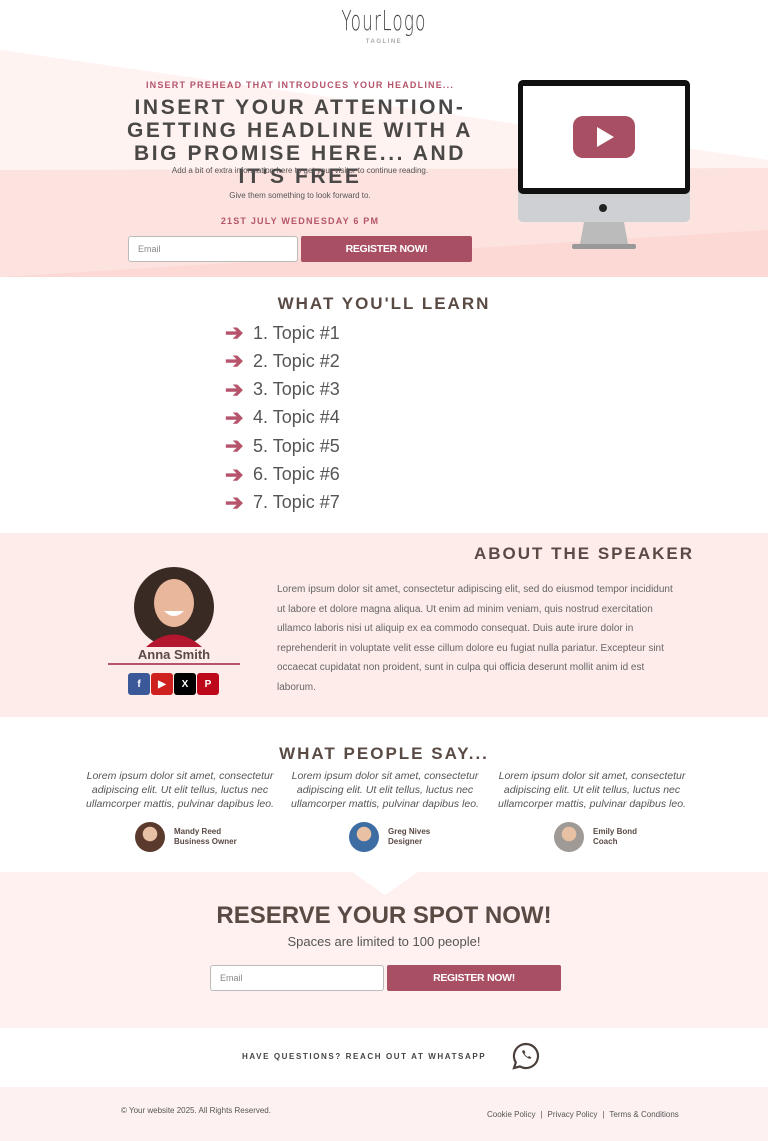 The height and width of the screenshot is (1141, 768). I want to click on topic-item: ➔ 7. Topic #7, so click(282, 502).